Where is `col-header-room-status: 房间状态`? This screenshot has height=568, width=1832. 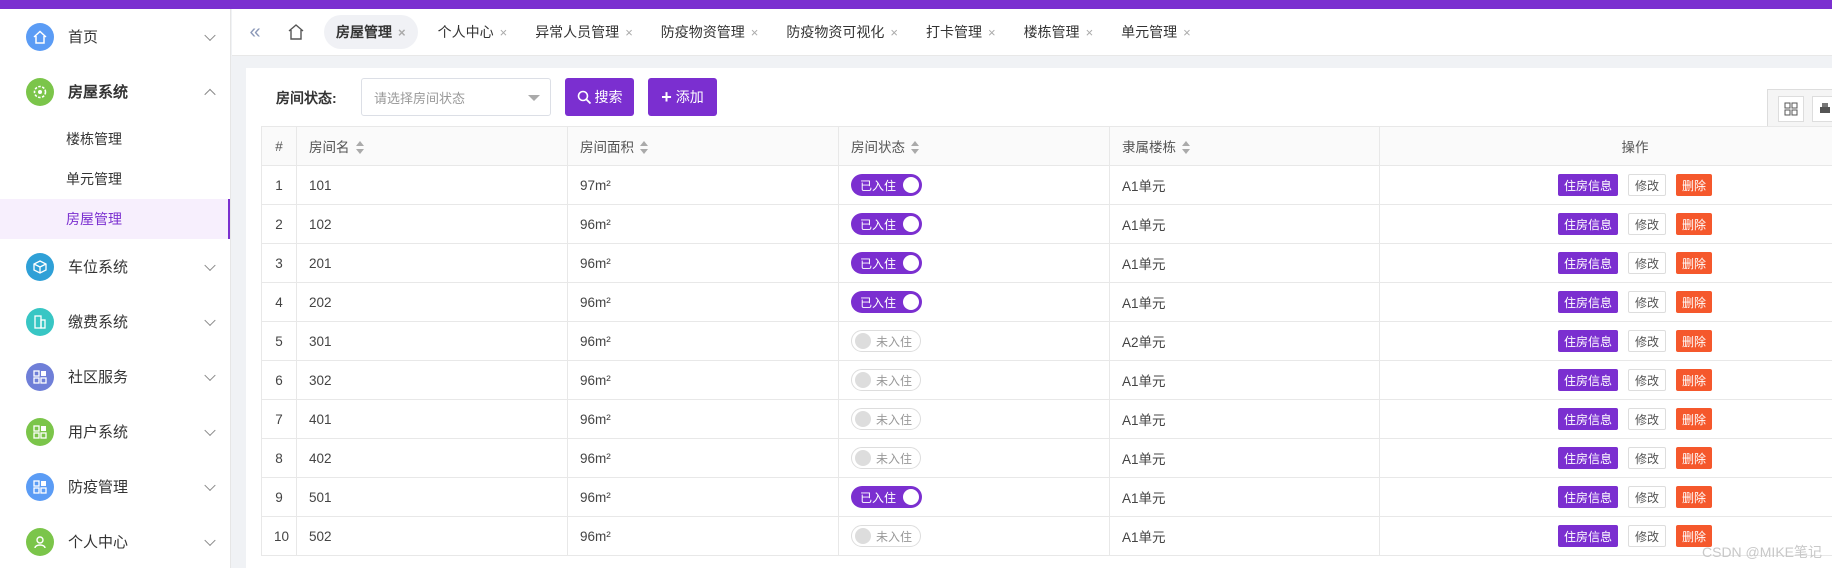 col-header-room-status: 房间状态 is located at coordinates (974, 146).